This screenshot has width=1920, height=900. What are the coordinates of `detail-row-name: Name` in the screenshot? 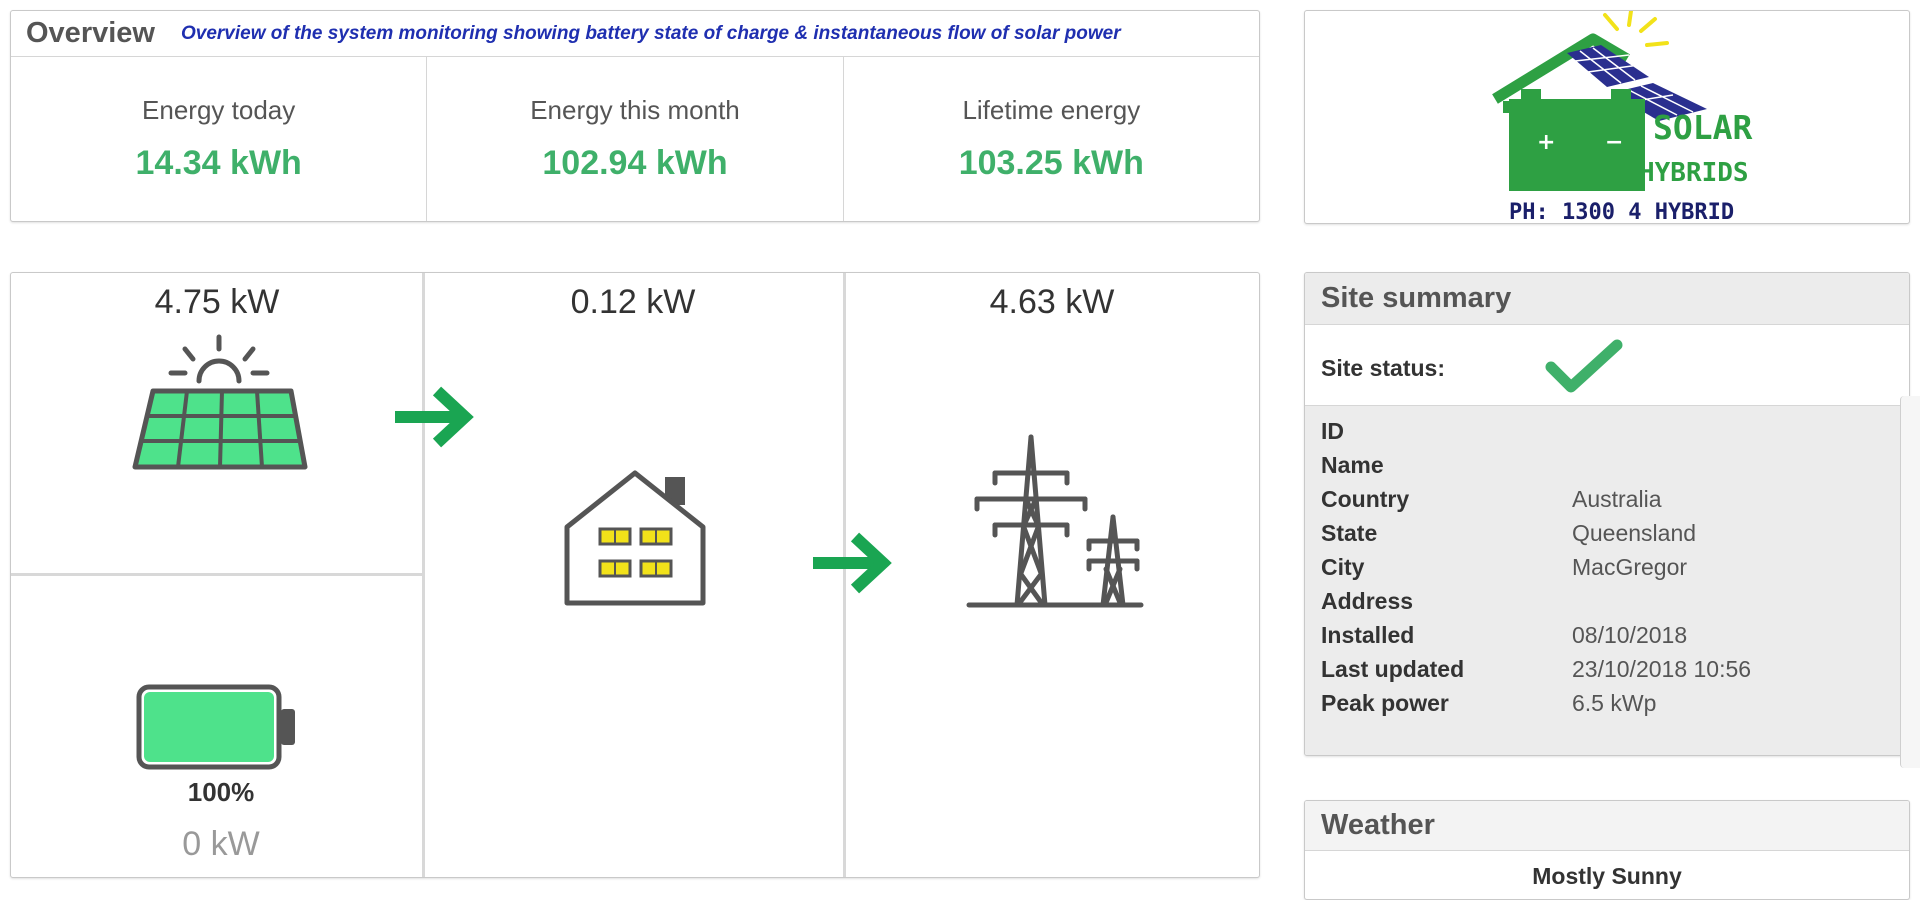 It's located at (1607, 465).